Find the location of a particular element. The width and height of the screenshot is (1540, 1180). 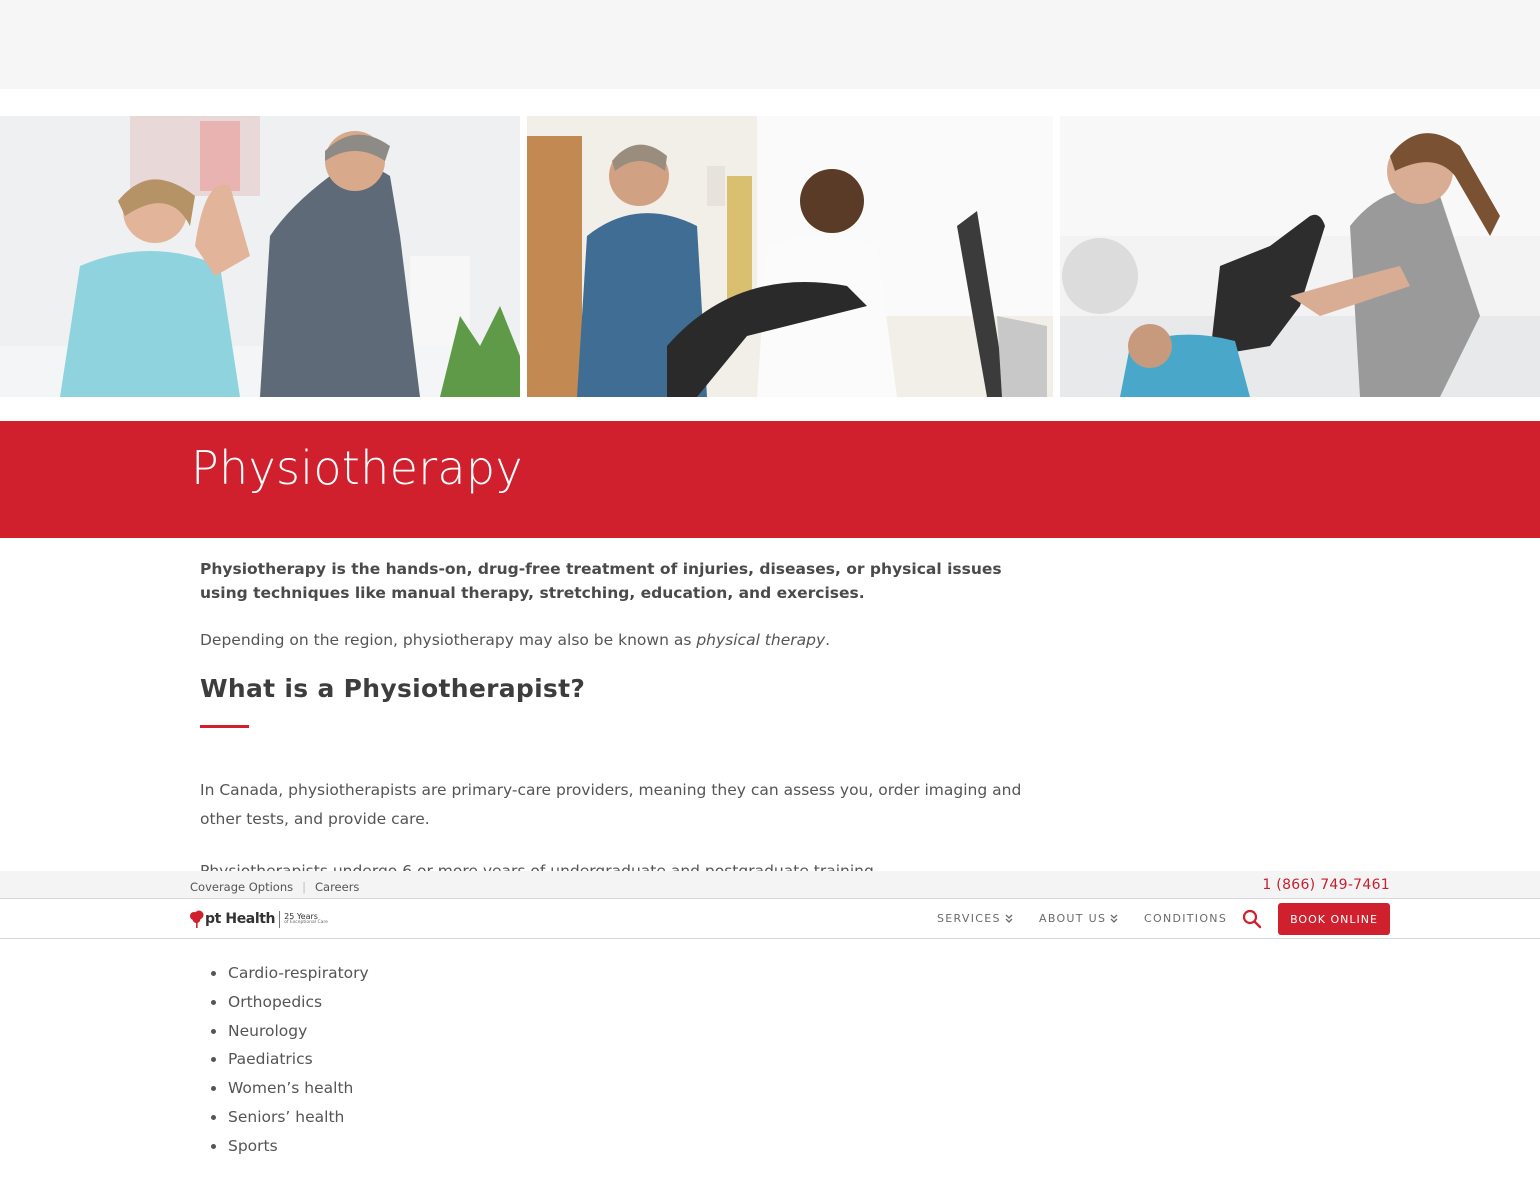

nav-item-services: SERVICES is located at coordinates (975, 918).